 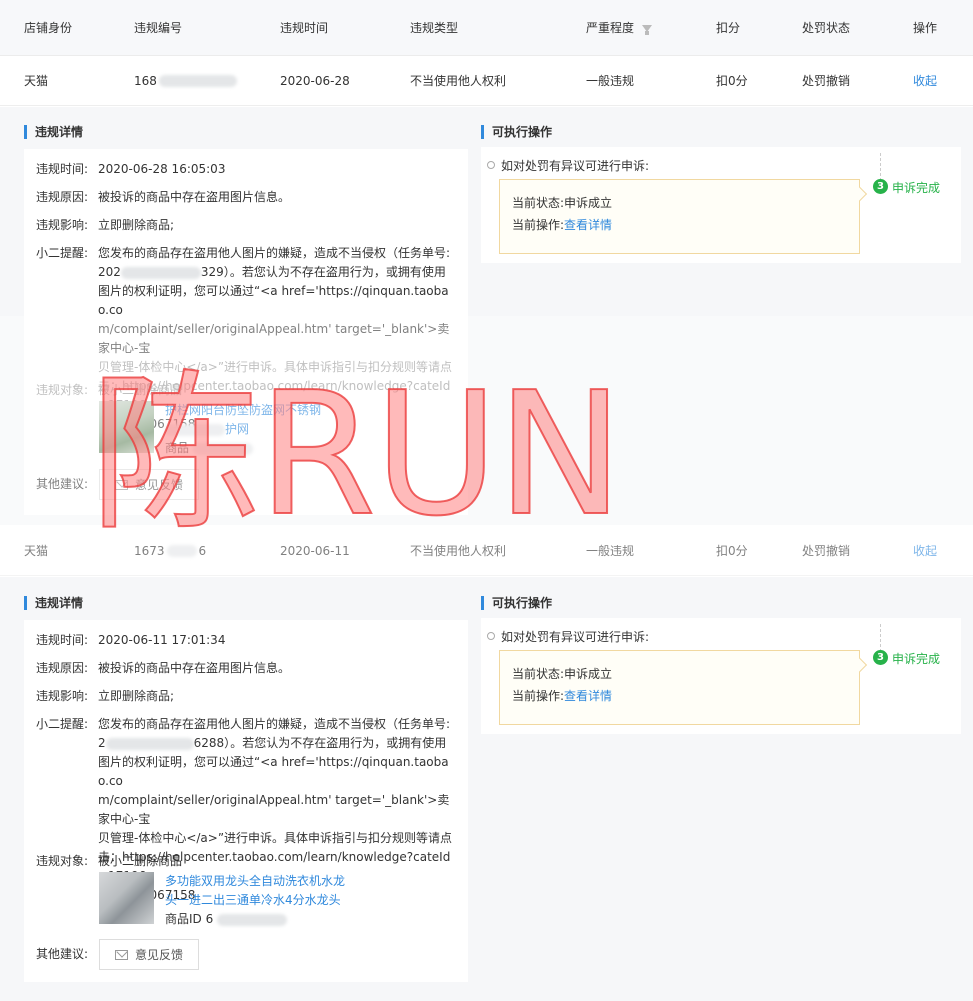 What do you see at coordinates (158, 28) in the screenshot?
I see `header-violation-id: 违规编号` at bounding box center [158, 28].